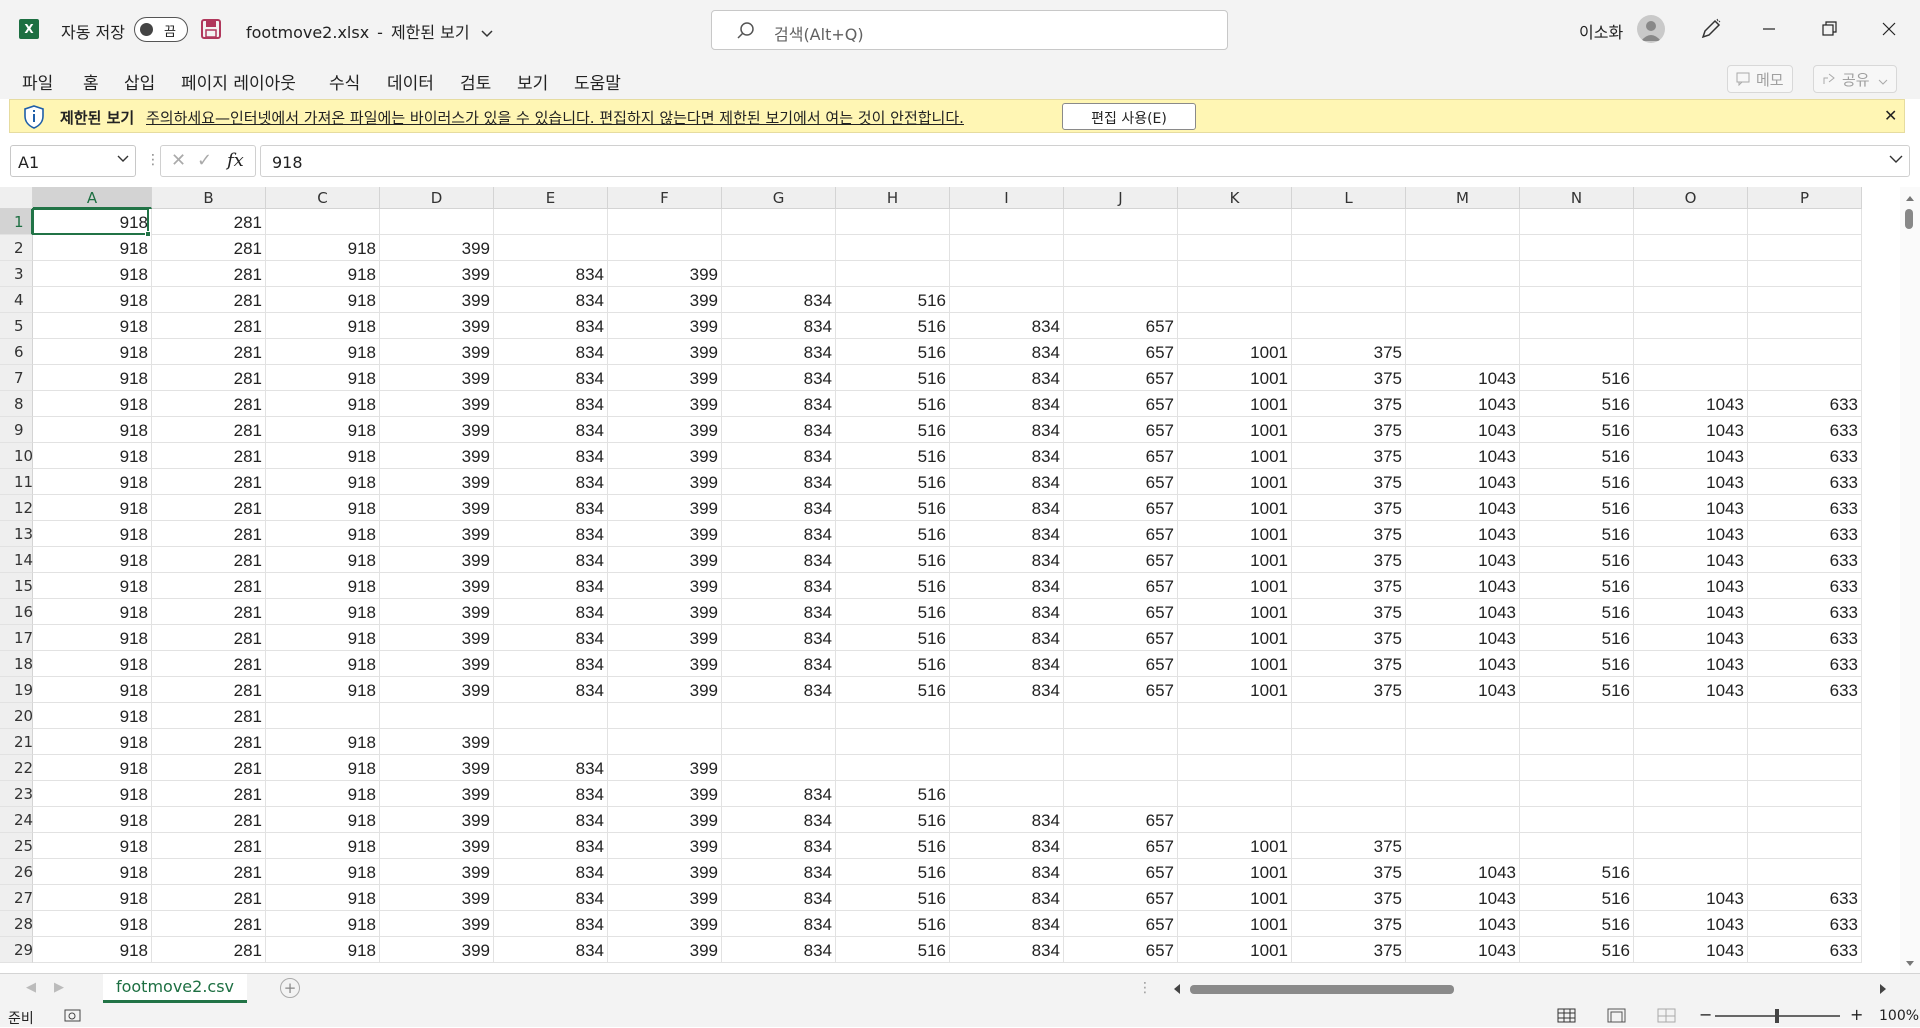 This screenshot has height=1028, width=1920. What do you see at coordinates (597, 81) in the screenshot?
I see `tab-help: 도움말` at bounding box center [597, 81].